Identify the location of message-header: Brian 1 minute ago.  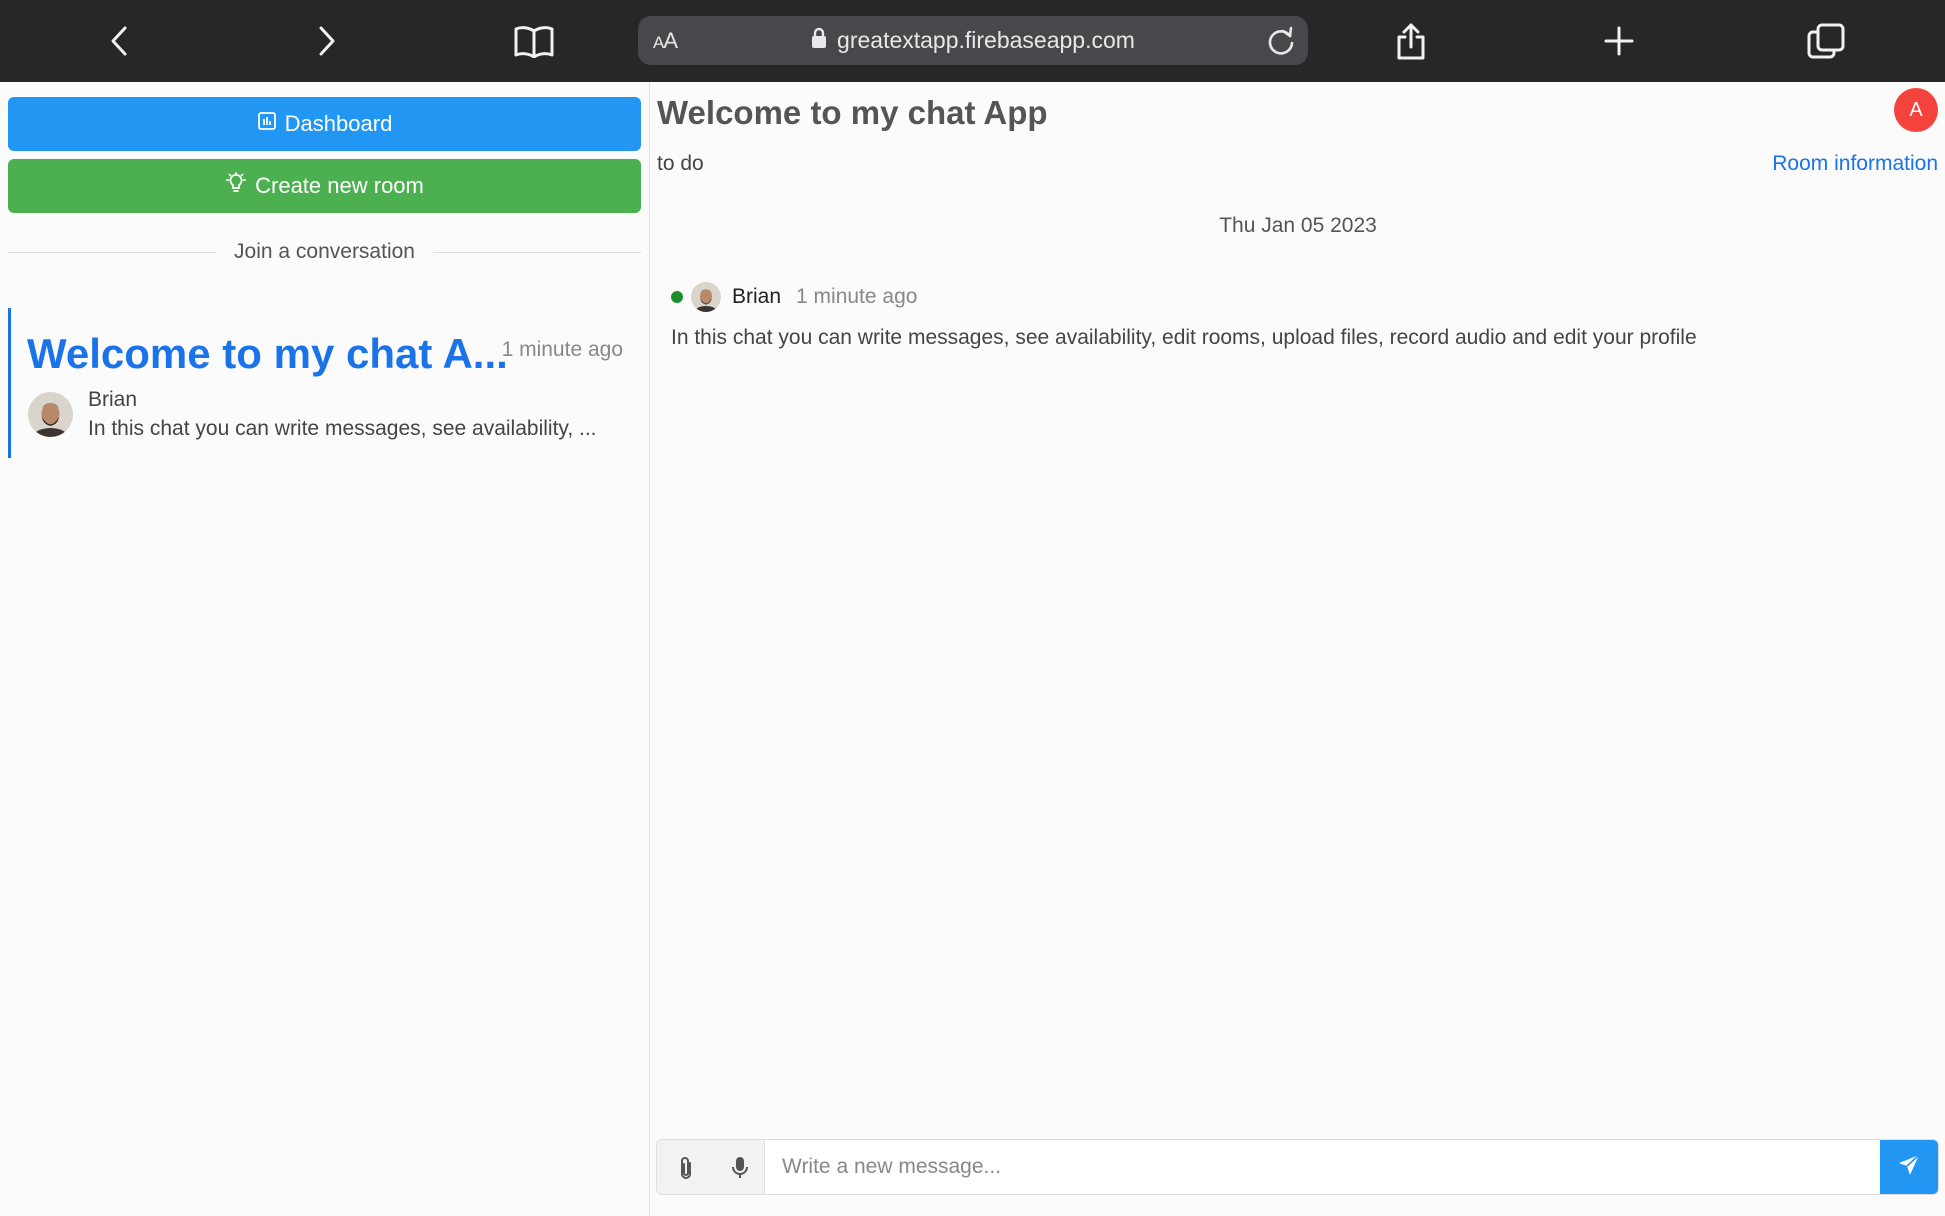
(794, 297).